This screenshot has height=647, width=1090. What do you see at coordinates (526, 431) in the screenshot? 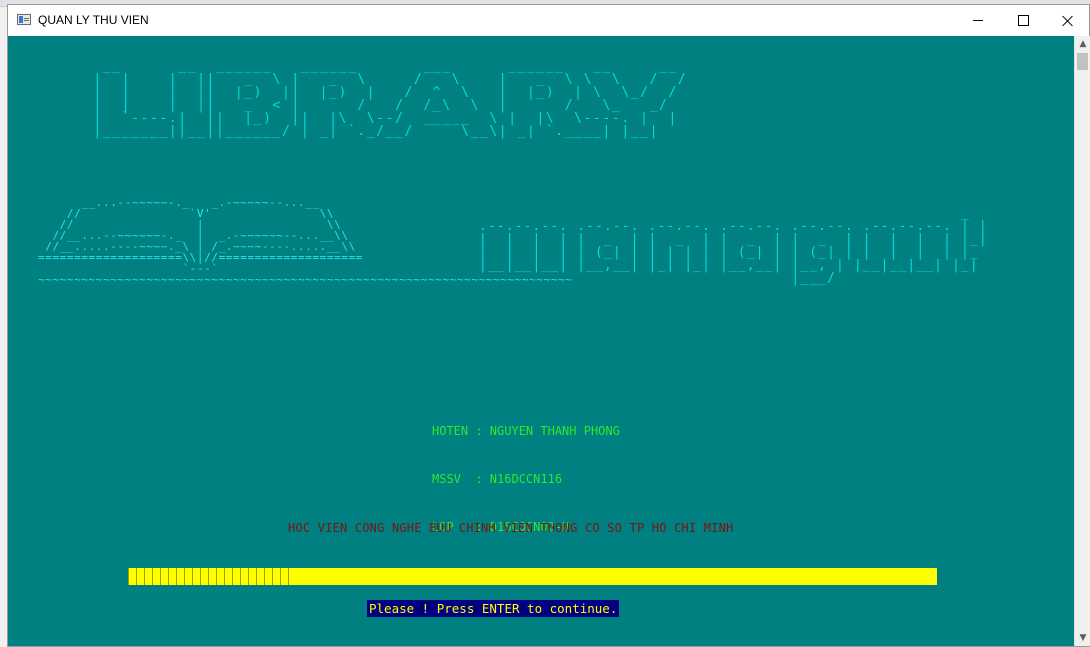
I see `student-name-line: HOTEN : NGUYEN THANH PHONG` at bounding box center [526, 431].